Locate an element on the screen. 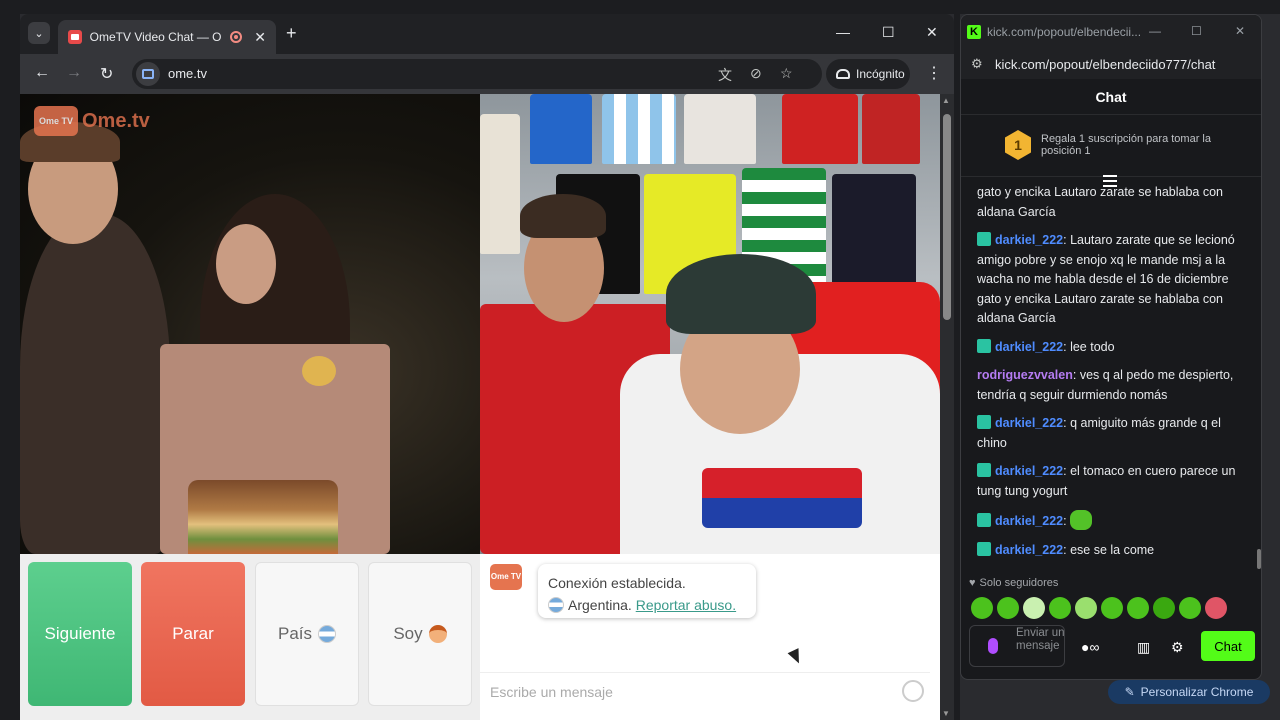 Image resolution: width=1280 pixels, height=720 pixels. chat-text: ese se la come is located at coordinates (1112, 549).